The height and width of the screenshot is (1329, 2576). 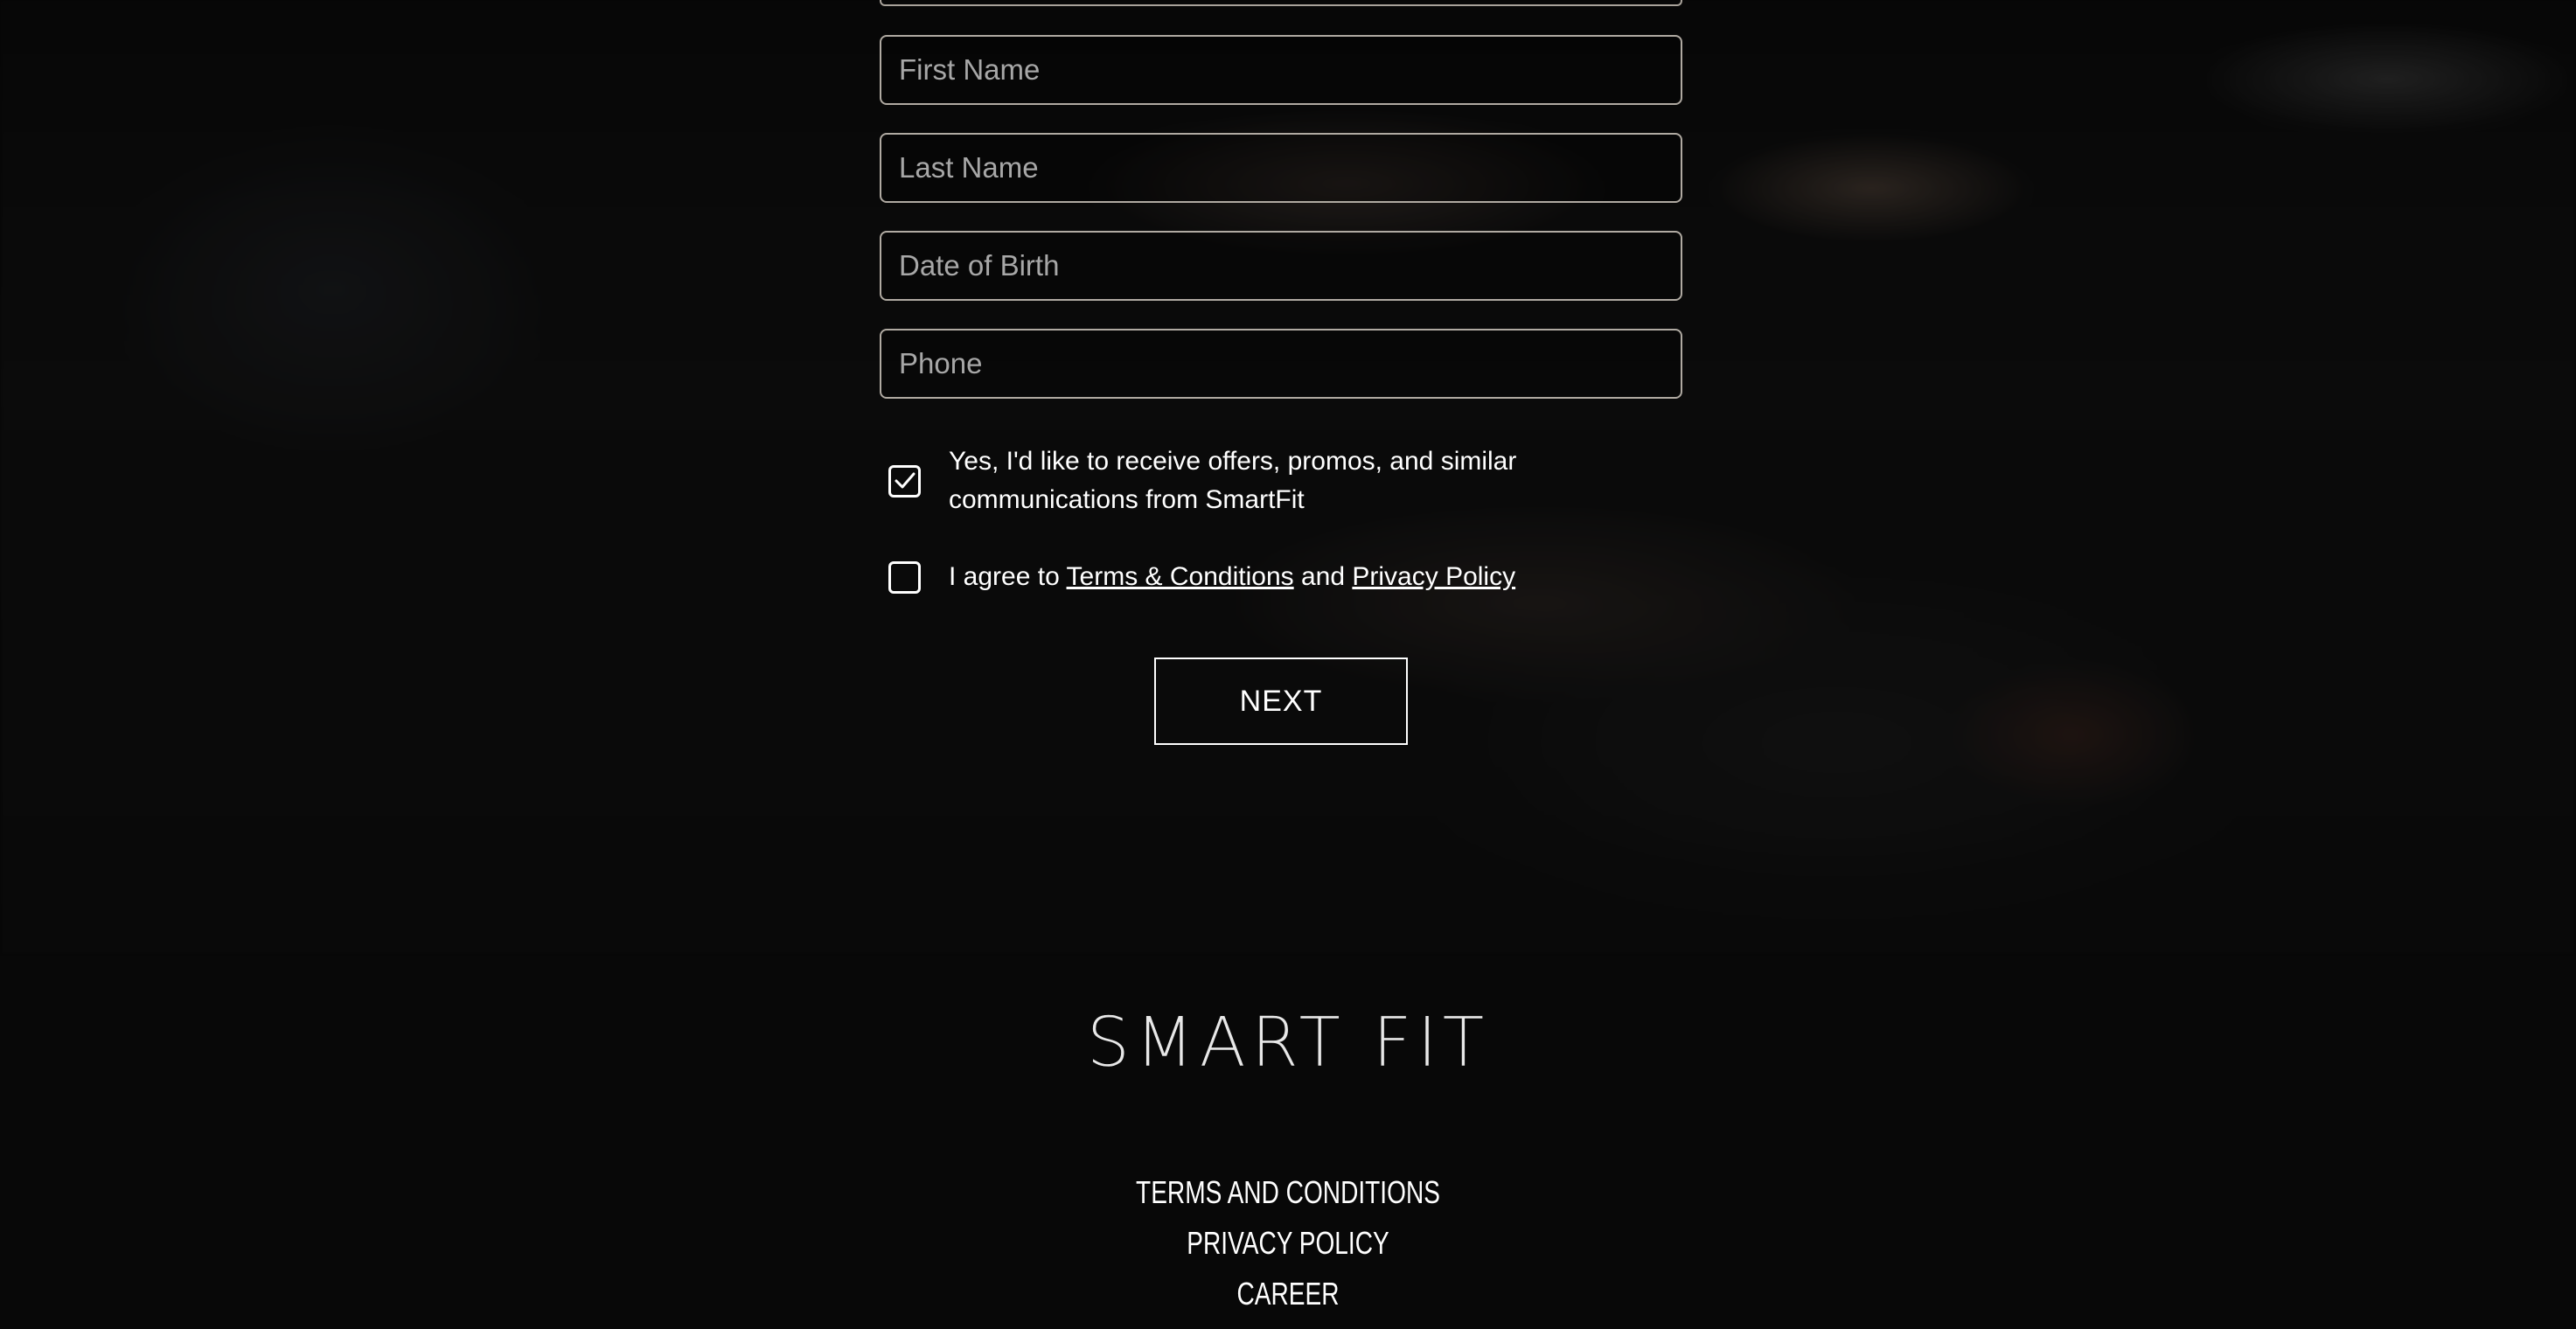 I want to click on signup-form, so click(x=1281, y=231).